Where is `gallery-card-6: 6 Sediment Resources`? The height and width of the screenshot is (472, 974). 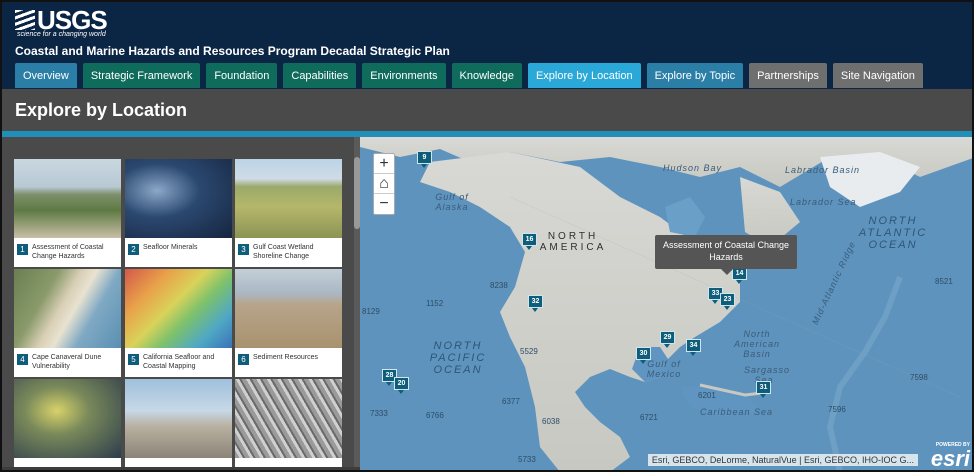 gallery-card-6: 6 Sediment Resources is located at coordinates (288, 323).